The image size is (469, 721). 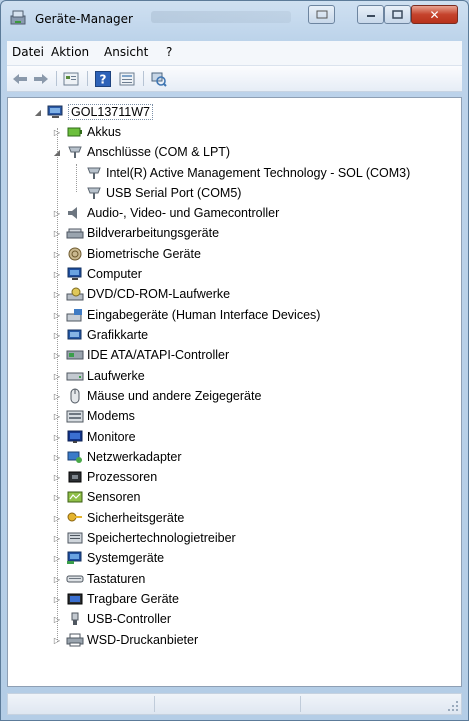 I want to click on tree-root: ◢ GOL13711W7, so click(x=92, y=112).